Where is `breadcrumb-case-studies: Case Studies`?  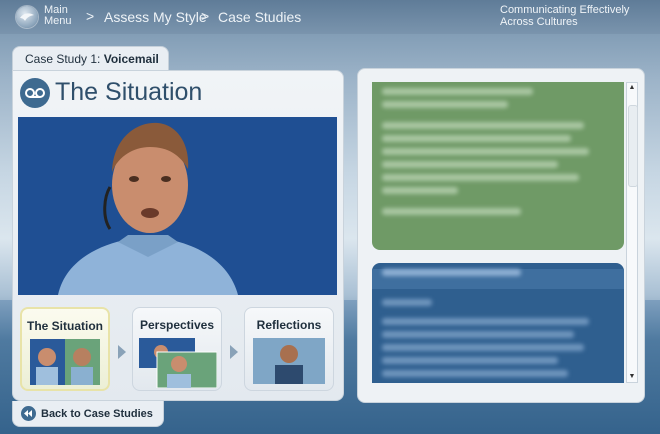
breadcrumb-case-studies: Case Studies is located at coordinates (259, 17).